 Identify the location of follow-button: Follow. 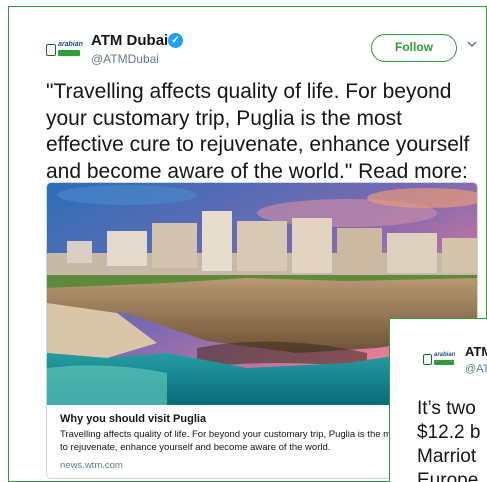
(414, 48).